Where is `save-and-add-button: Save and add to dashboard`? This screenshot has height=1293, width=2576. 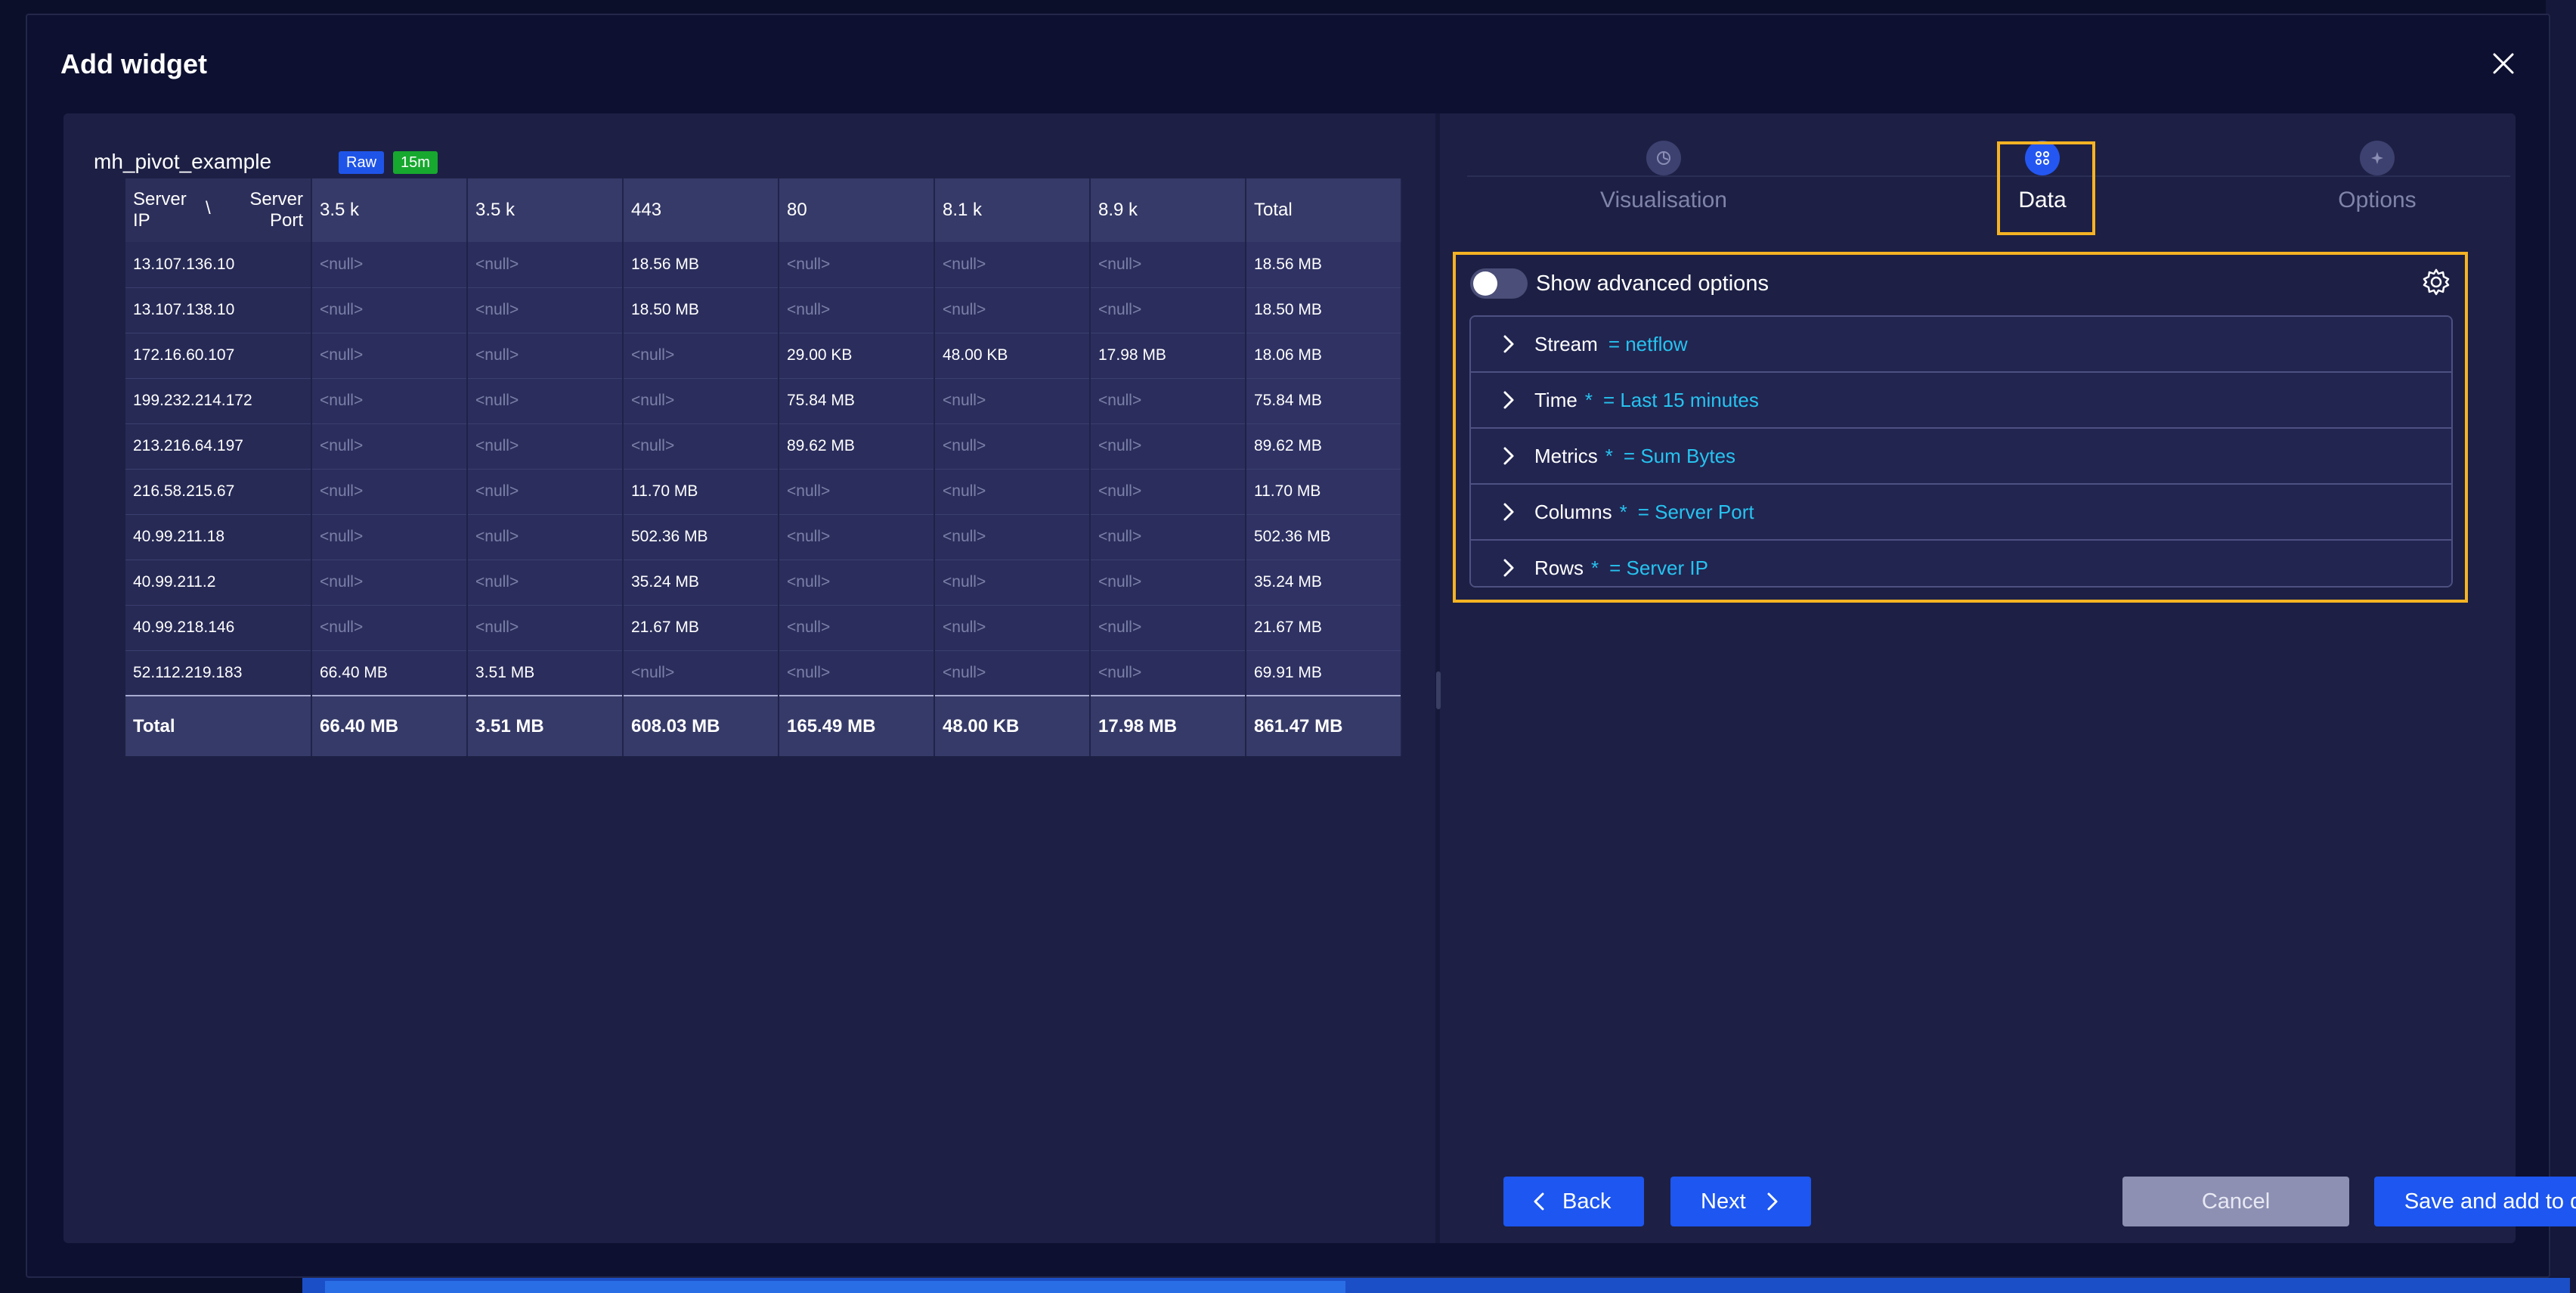
save-and-add-button: Save and add to dashboard is located at coordinates (2475, 1201).